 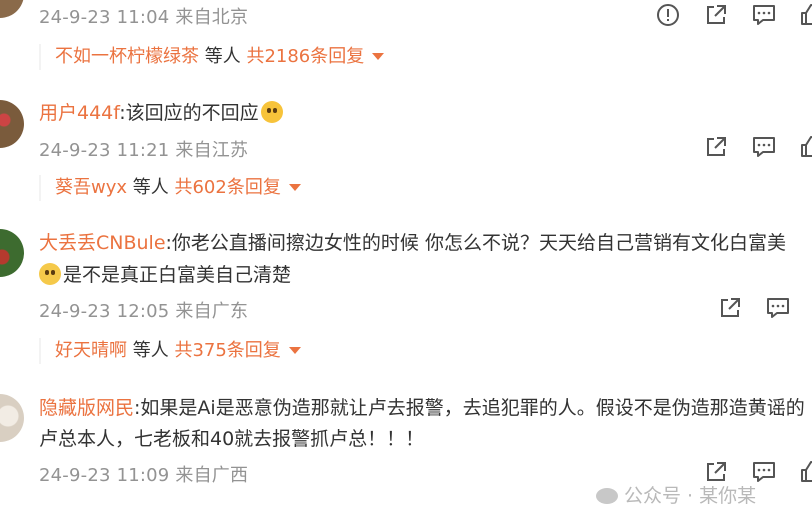 I want to click on reply-users: 好天晴啊, so click(x=91, y=350).